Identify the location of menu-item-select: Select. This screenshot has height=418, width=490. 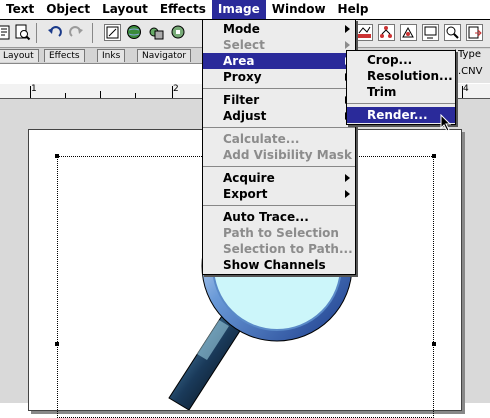
(279, 45).